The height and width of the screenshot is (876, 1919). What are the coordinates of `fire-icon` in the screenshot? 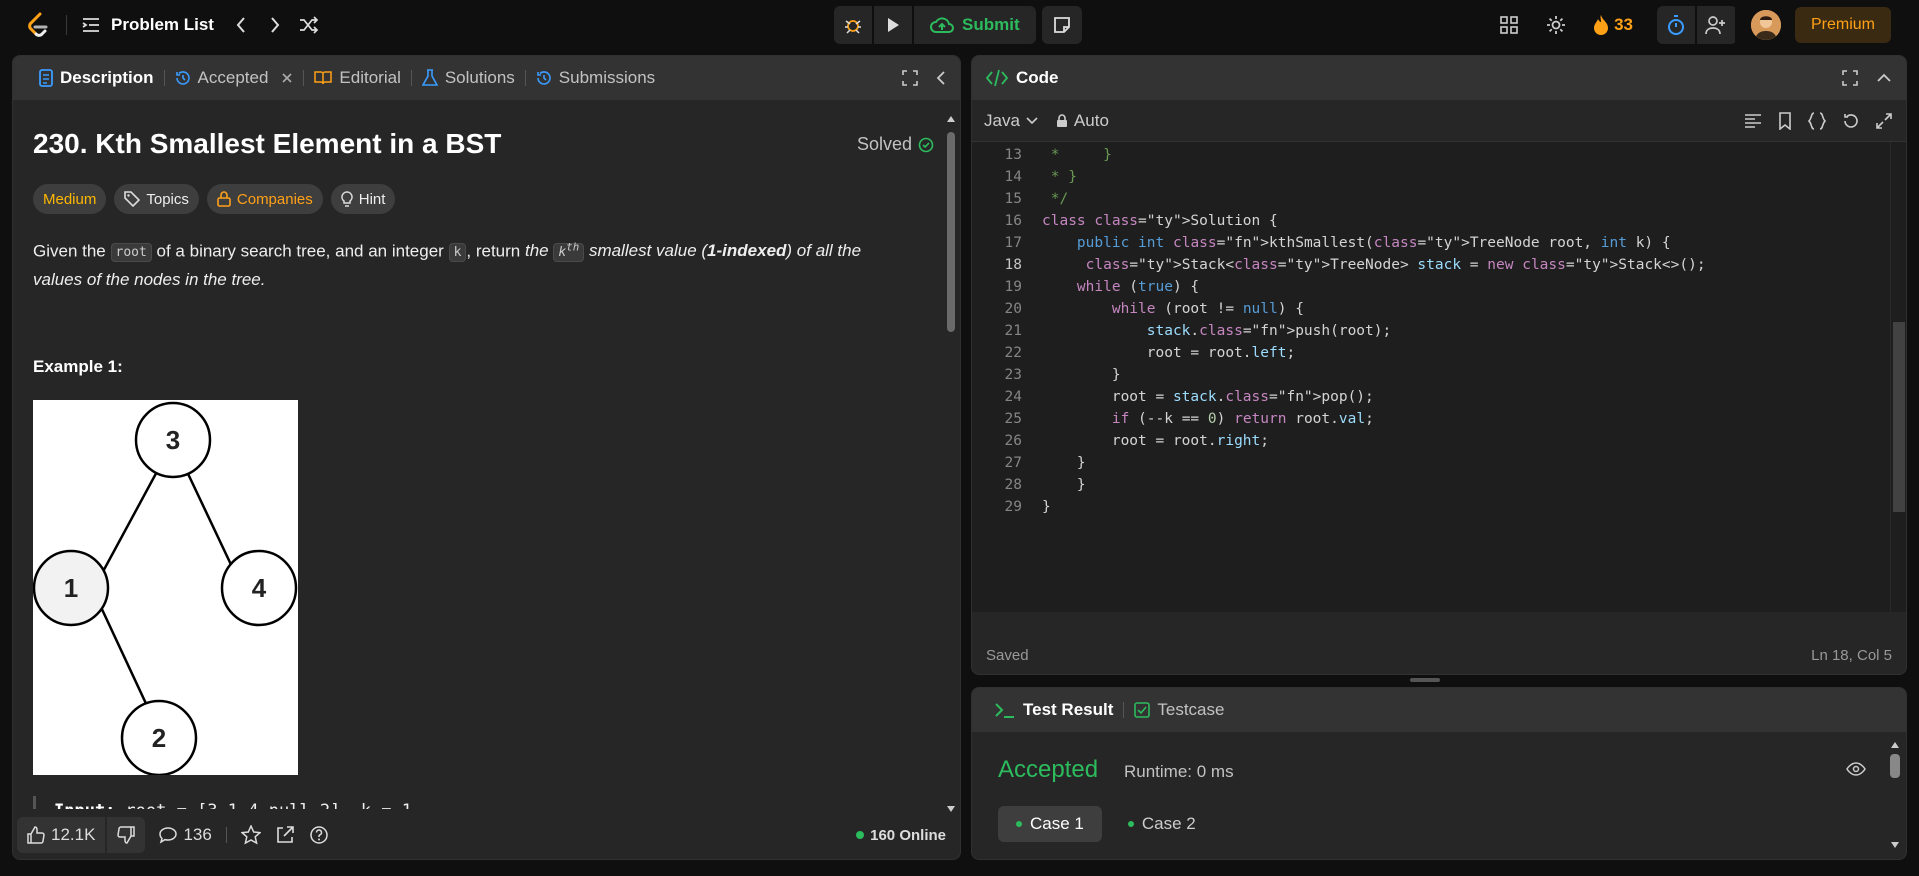 It's located at (1601, 25).